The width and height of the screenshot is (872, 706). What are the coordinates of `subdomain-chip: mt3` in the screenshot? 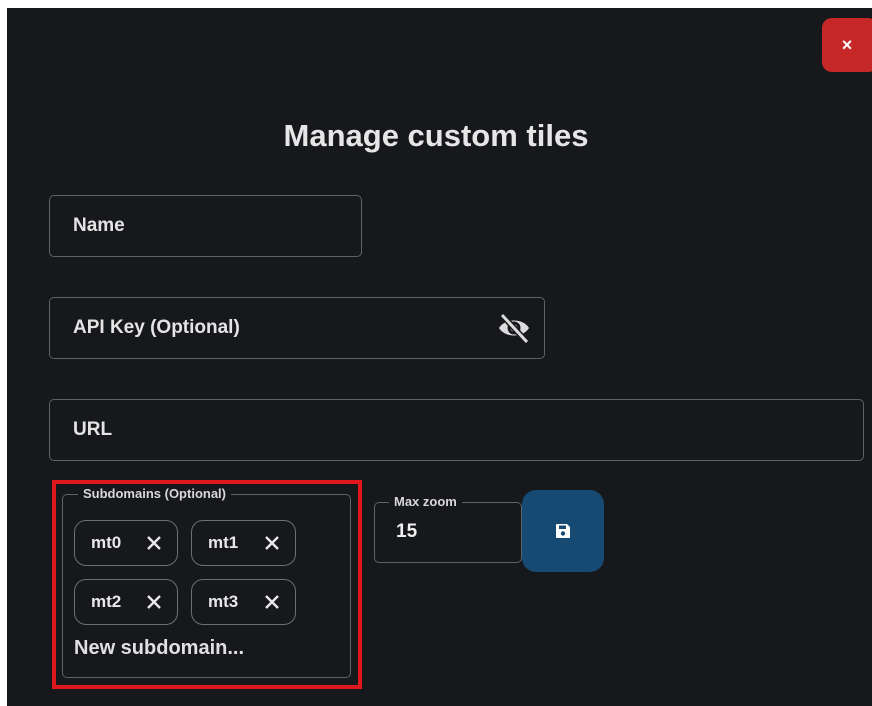 It's located at (243, 602).